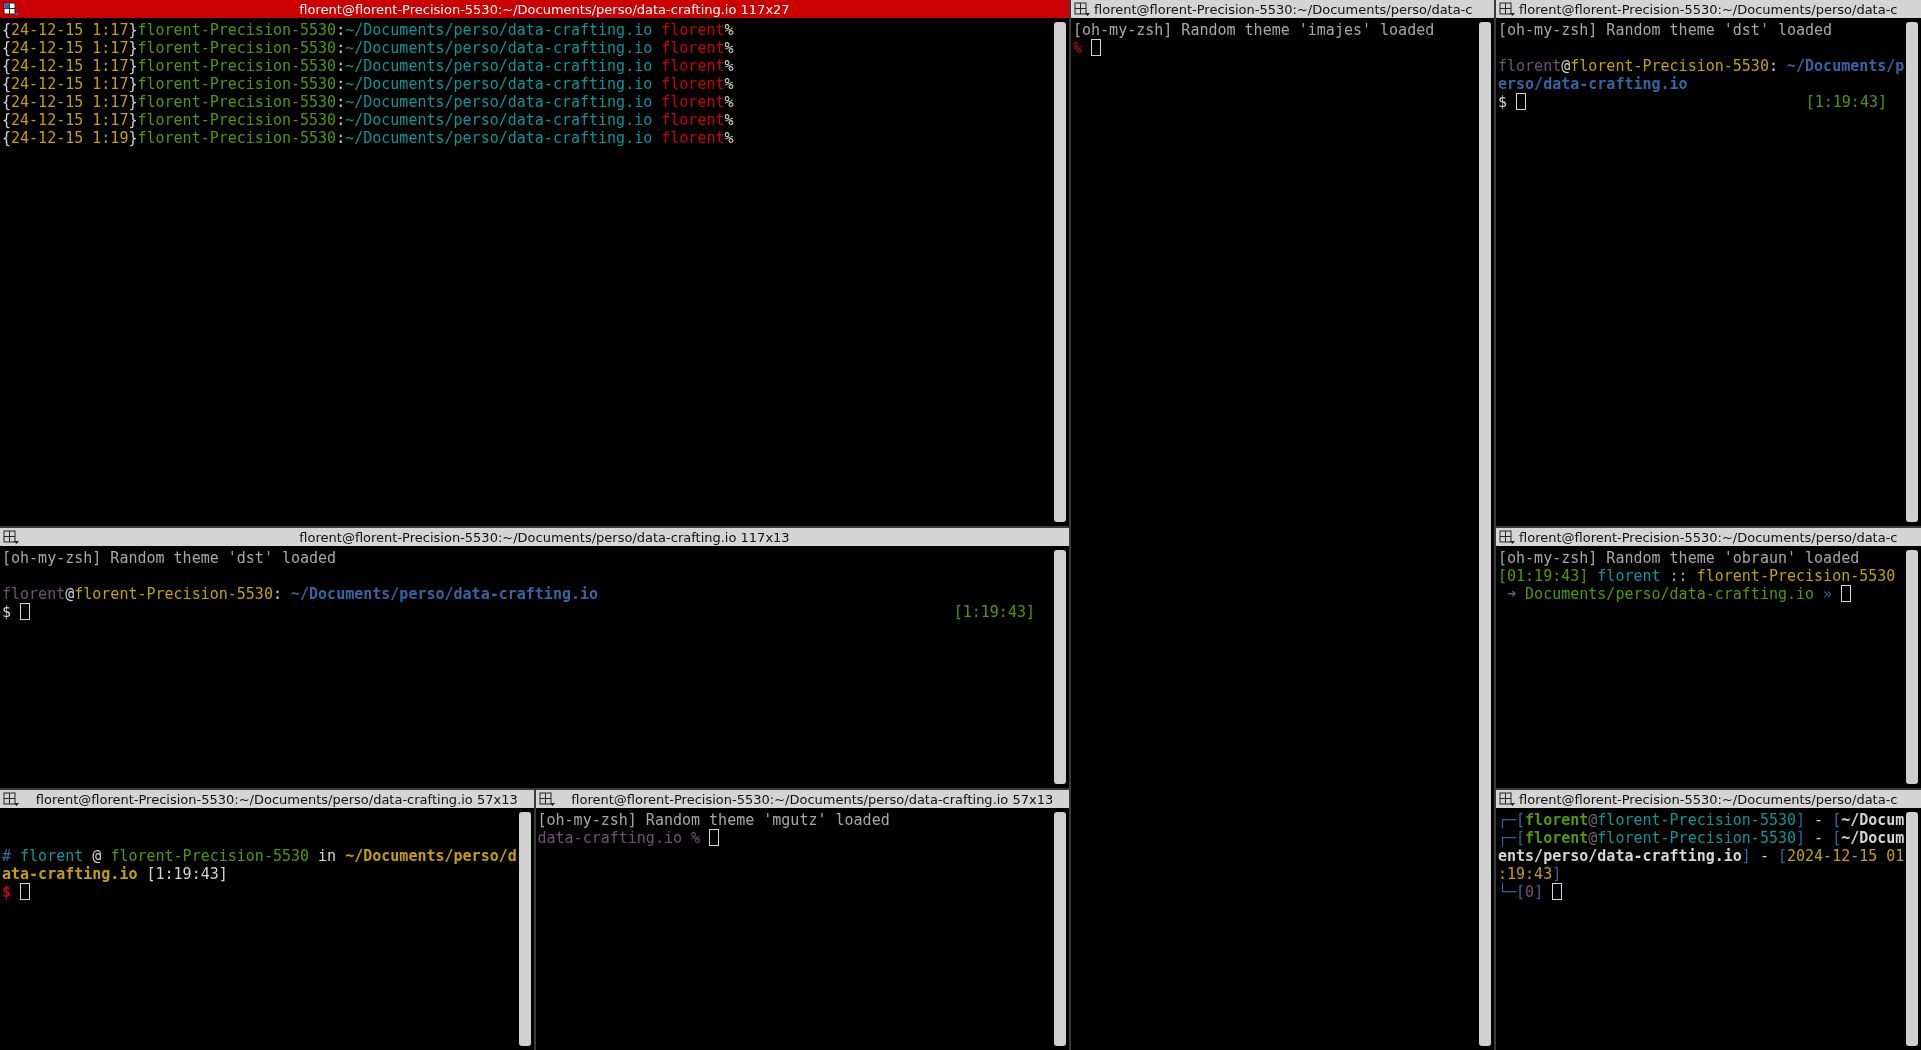  Describe the element at coordinates (1530, 892) in the screenshot. I see `terminal-text: 0` at that location.